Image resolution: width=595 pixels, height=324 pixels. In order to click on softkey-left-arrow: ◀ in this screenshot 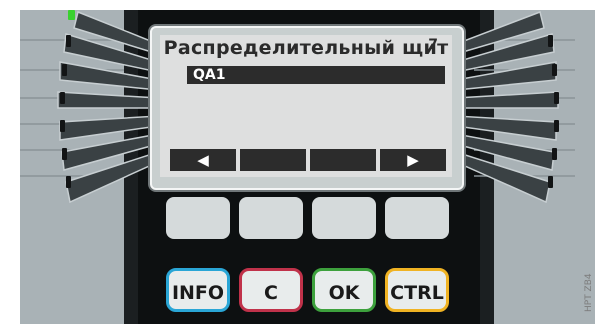, I will do `click(203, 160)`.